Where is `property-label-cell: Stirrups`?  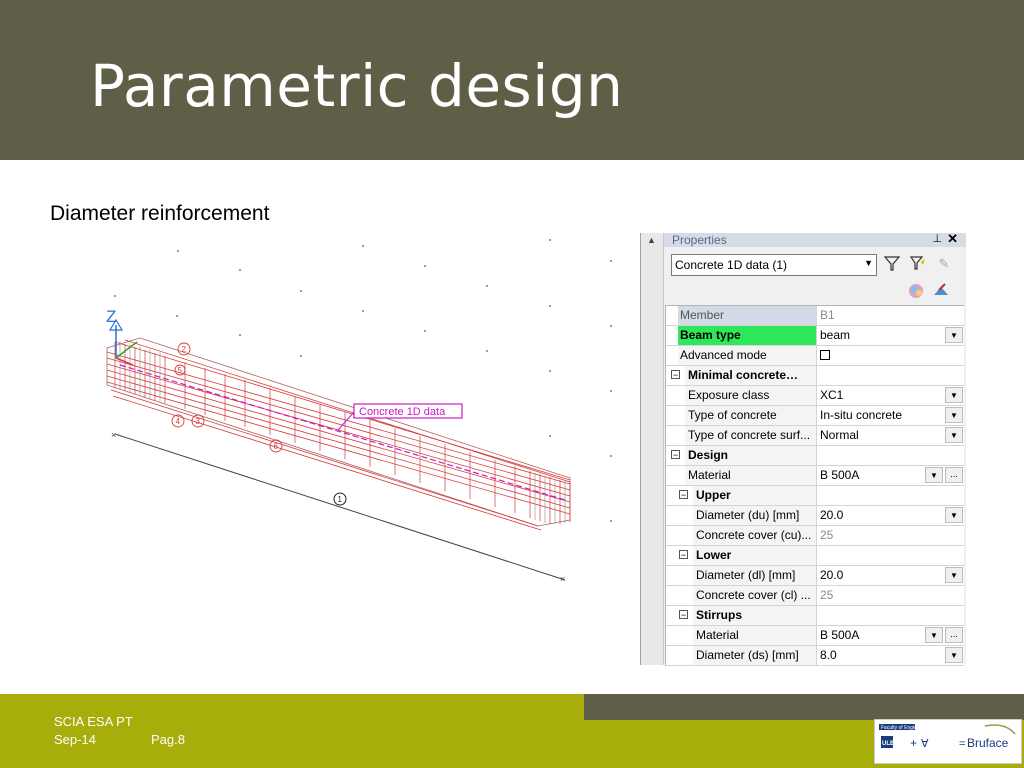 property-label-cell: Stirrups is located at coordinates (755, 615).